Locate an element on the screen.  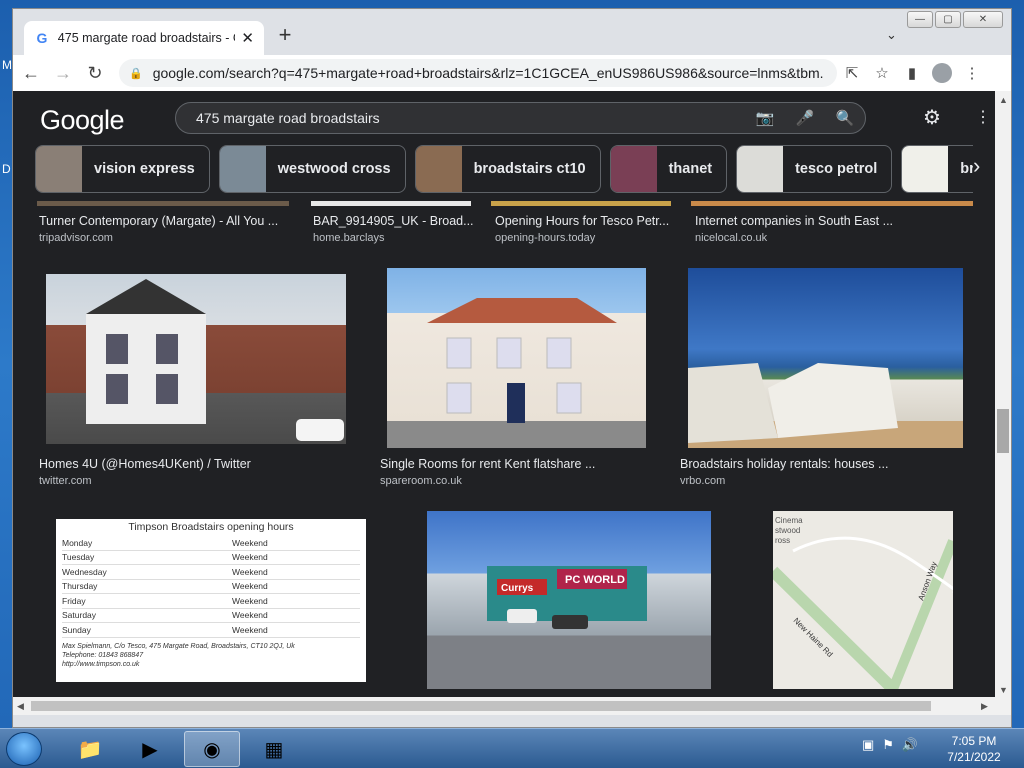
chip-tesco-petrol: tesco petrol is located at coordinates (814, 169).